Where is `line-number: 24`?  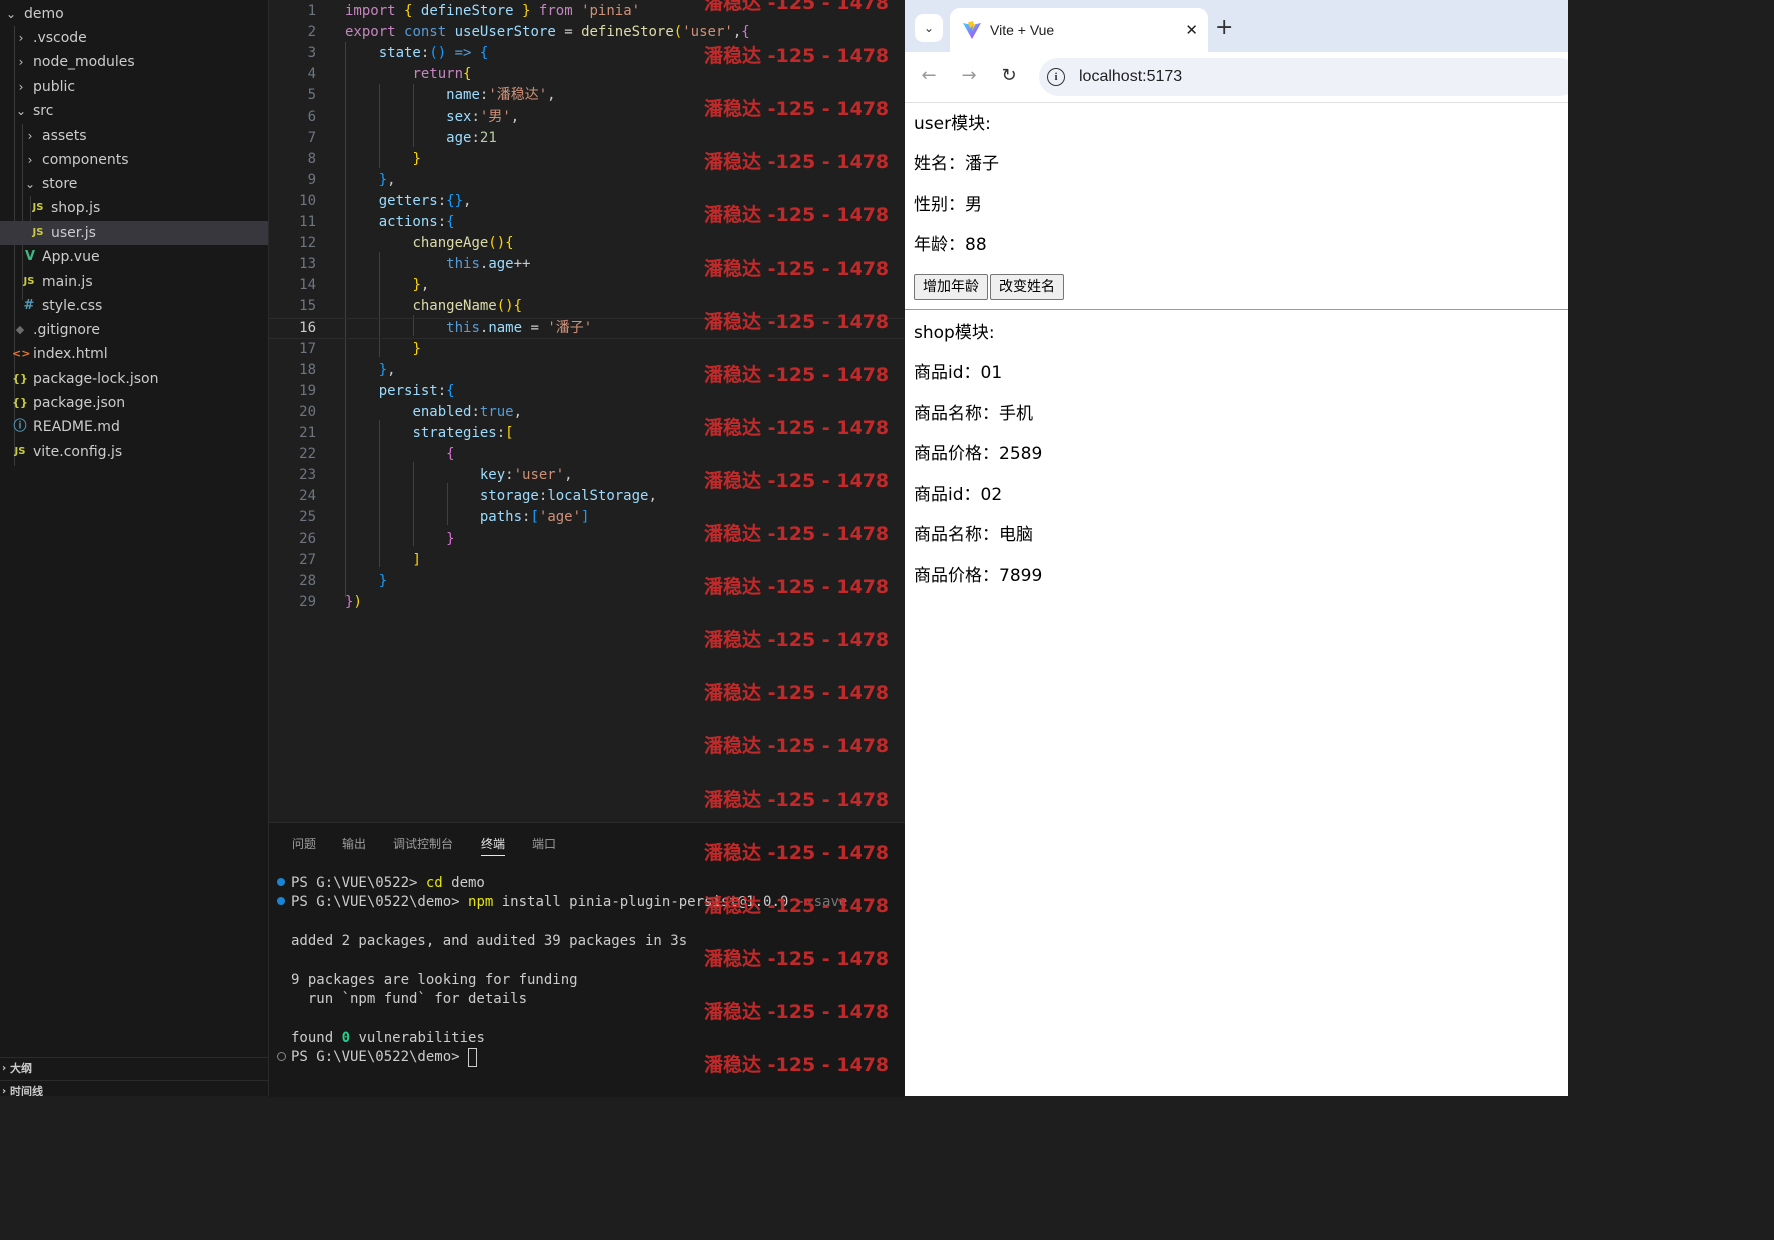
line-number: 24 is located at coordinates (307, 496).